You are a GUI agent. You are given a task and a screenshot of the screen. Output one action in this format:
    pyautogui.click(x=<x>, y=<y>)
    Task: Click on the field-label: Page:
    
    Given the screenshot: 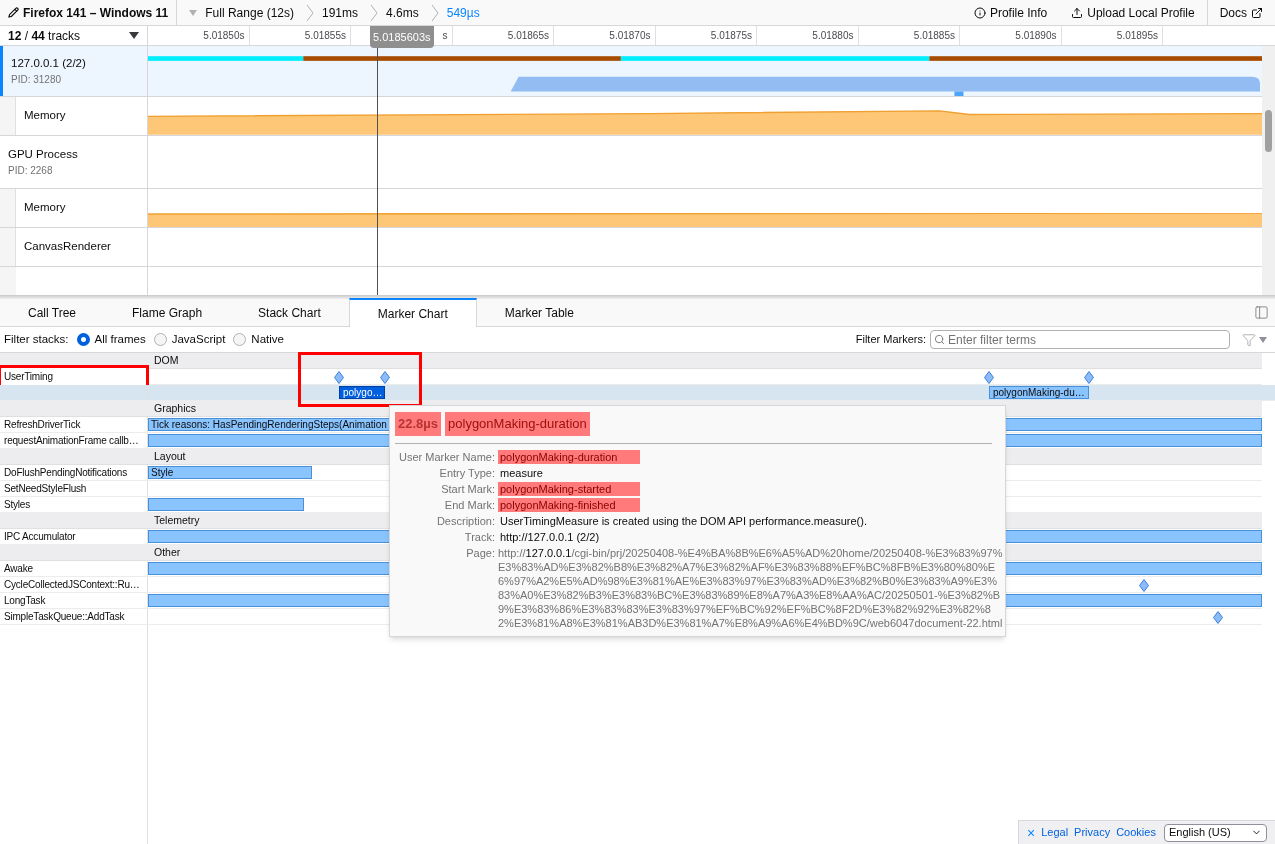 What is the action you would take?
    pyautogui.click(x=480, y=553)
    